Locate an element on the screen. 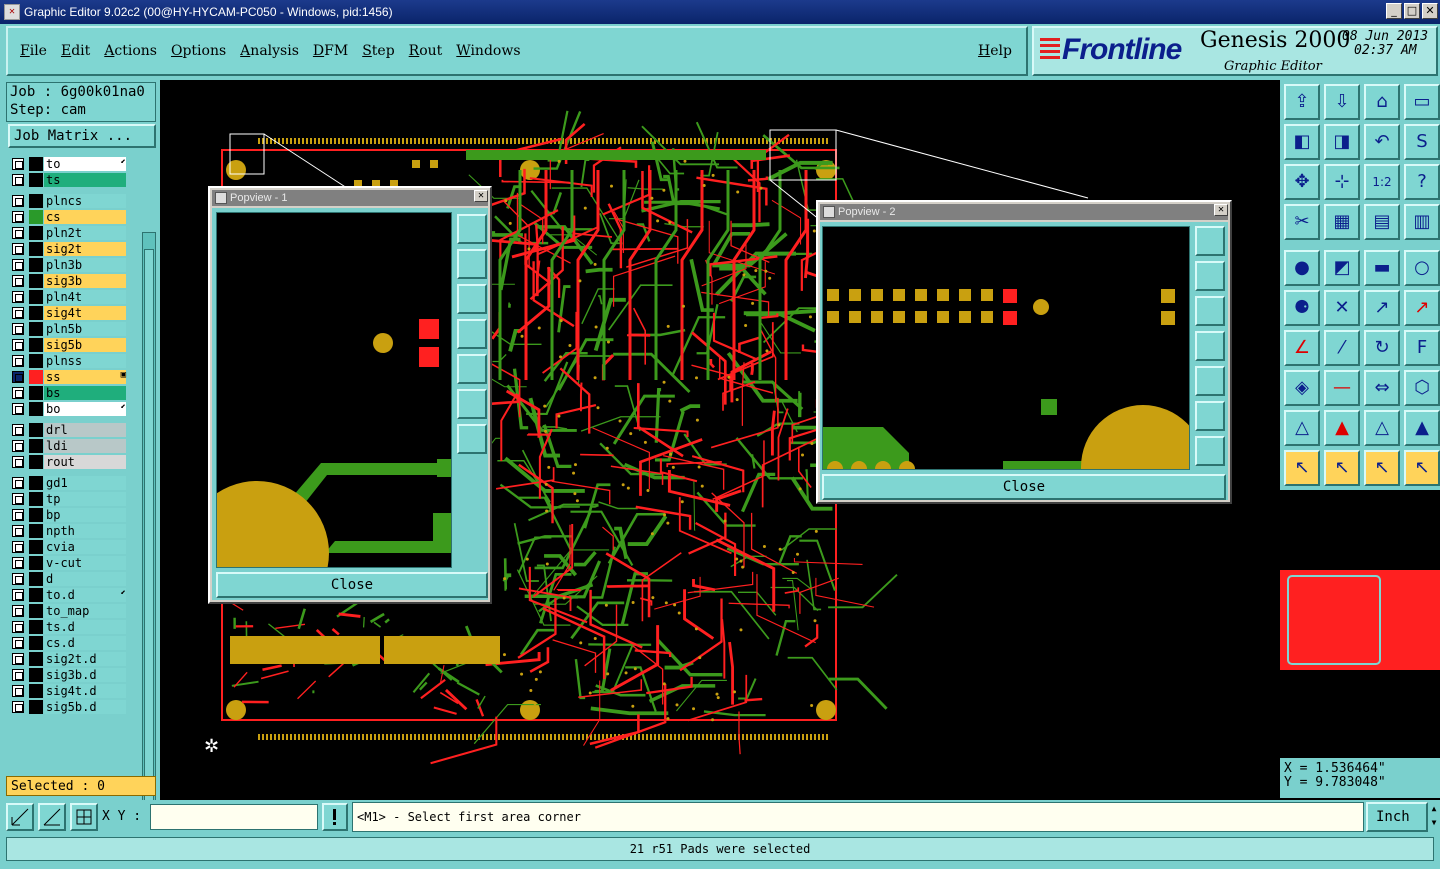  layer-row-drl: drl is located at coordinates (69, 430).